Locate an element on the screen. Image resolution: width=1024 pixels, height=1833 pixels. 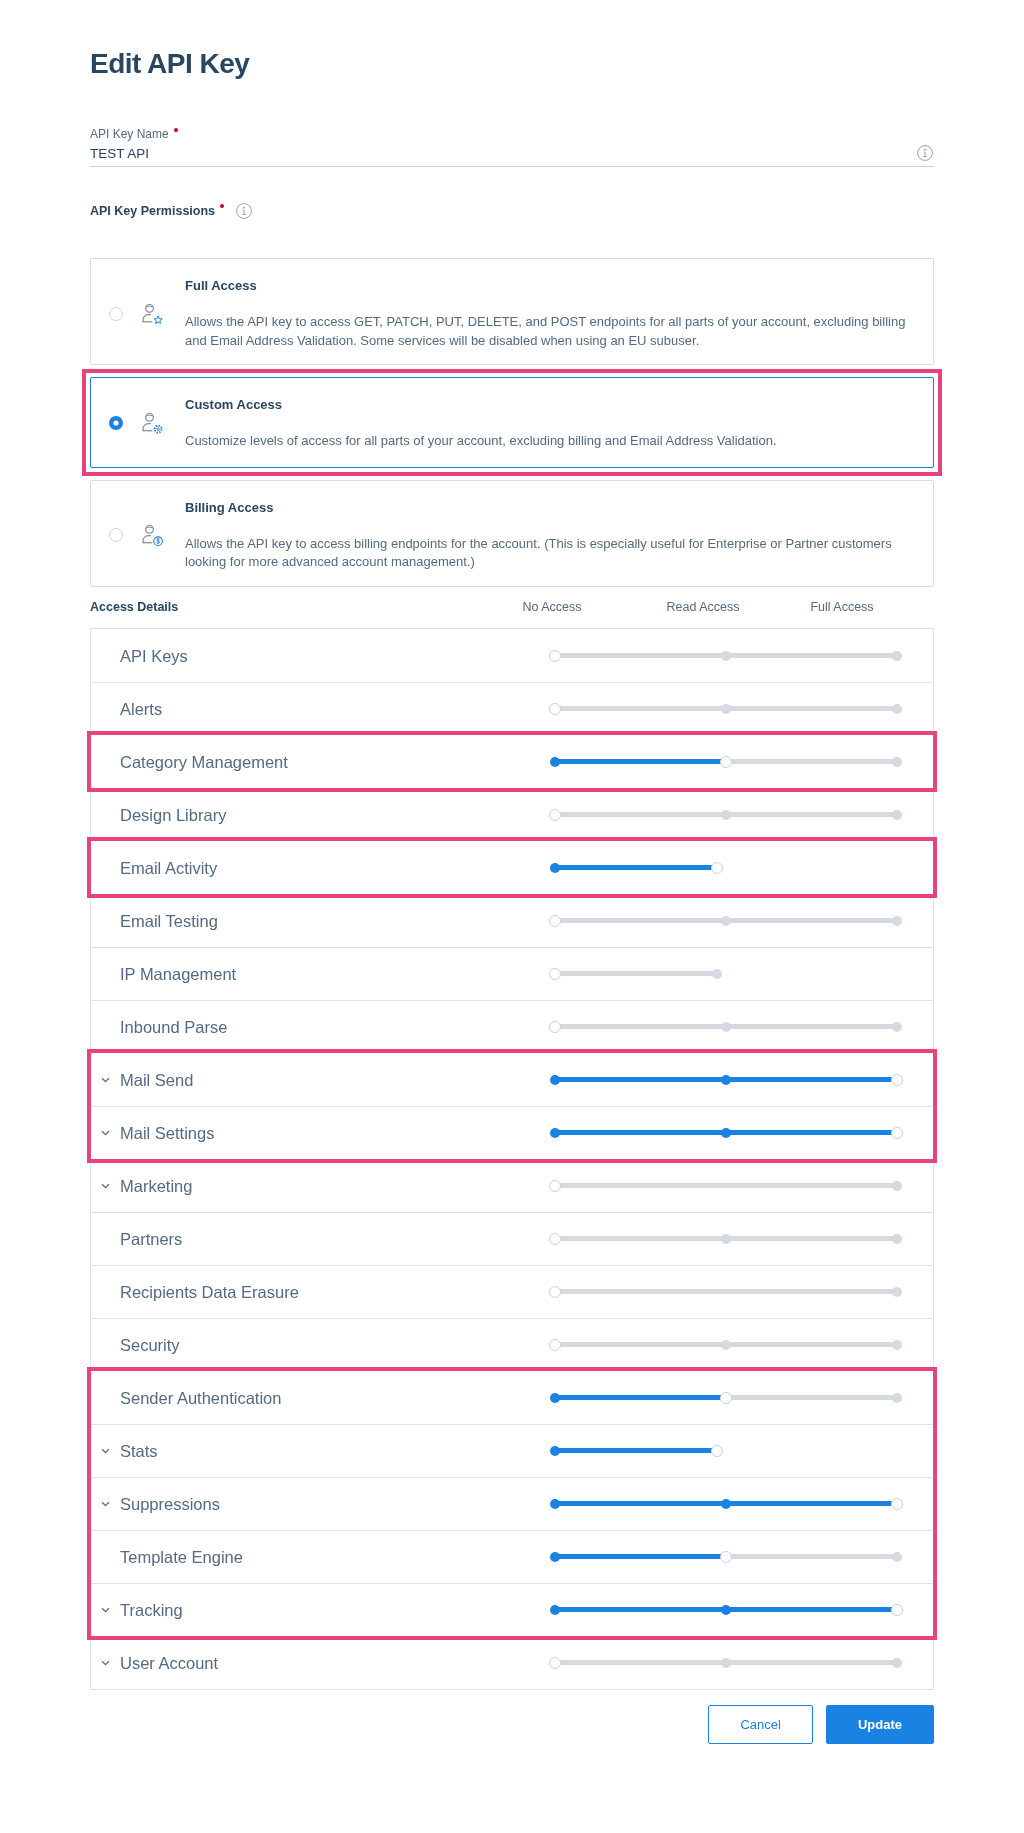
page-title: Edit API Key is located at coordinates (170, 64).